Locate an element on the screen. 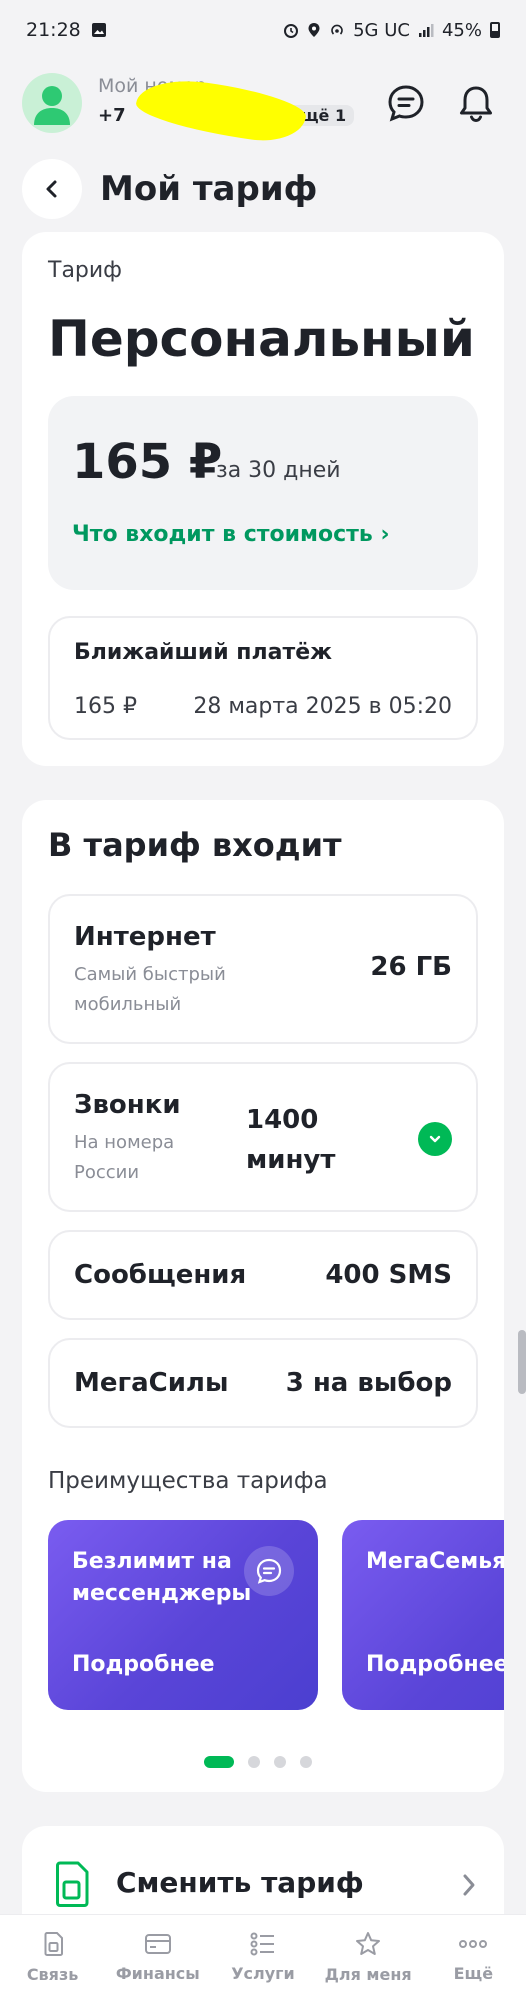  wallet-icon is located at coordinates (157, 1944).